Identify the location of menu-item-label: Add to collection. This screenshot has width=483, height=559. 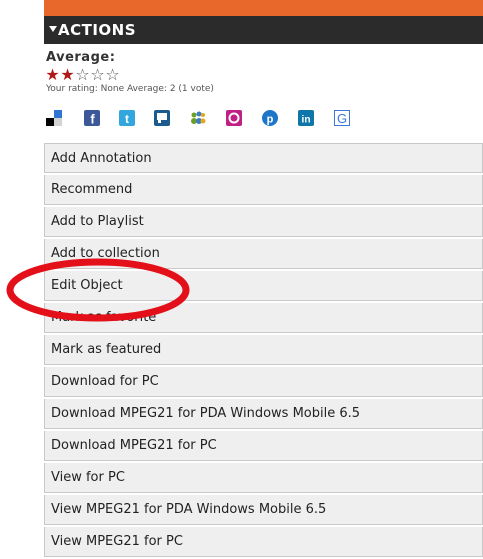
(105, 253).